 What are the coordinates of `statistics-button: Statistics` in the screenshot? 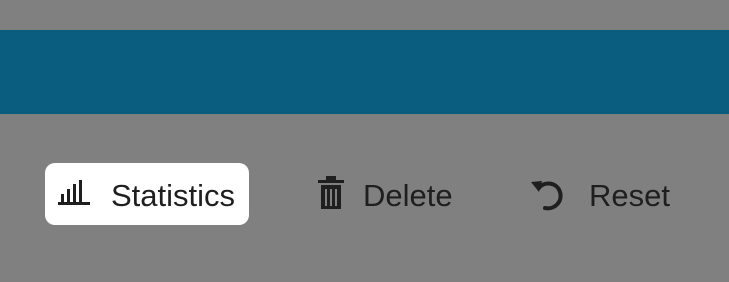 It's located at (147, 194).